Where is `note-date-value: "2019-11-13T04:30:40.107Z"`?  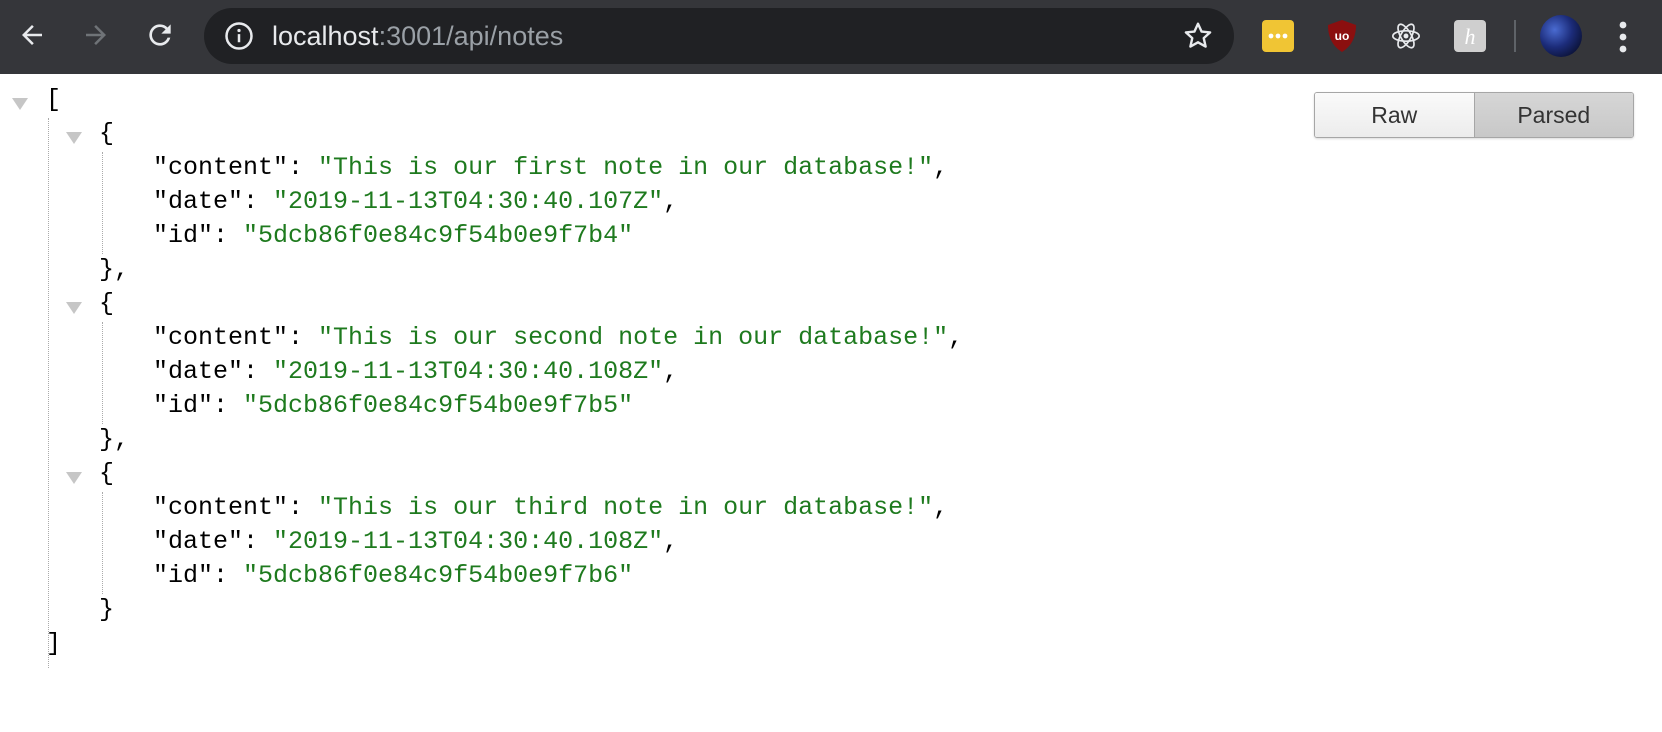 note-date-value: "2019-11-13T04:30:40.107Z" is located at coordinates (468, 201).